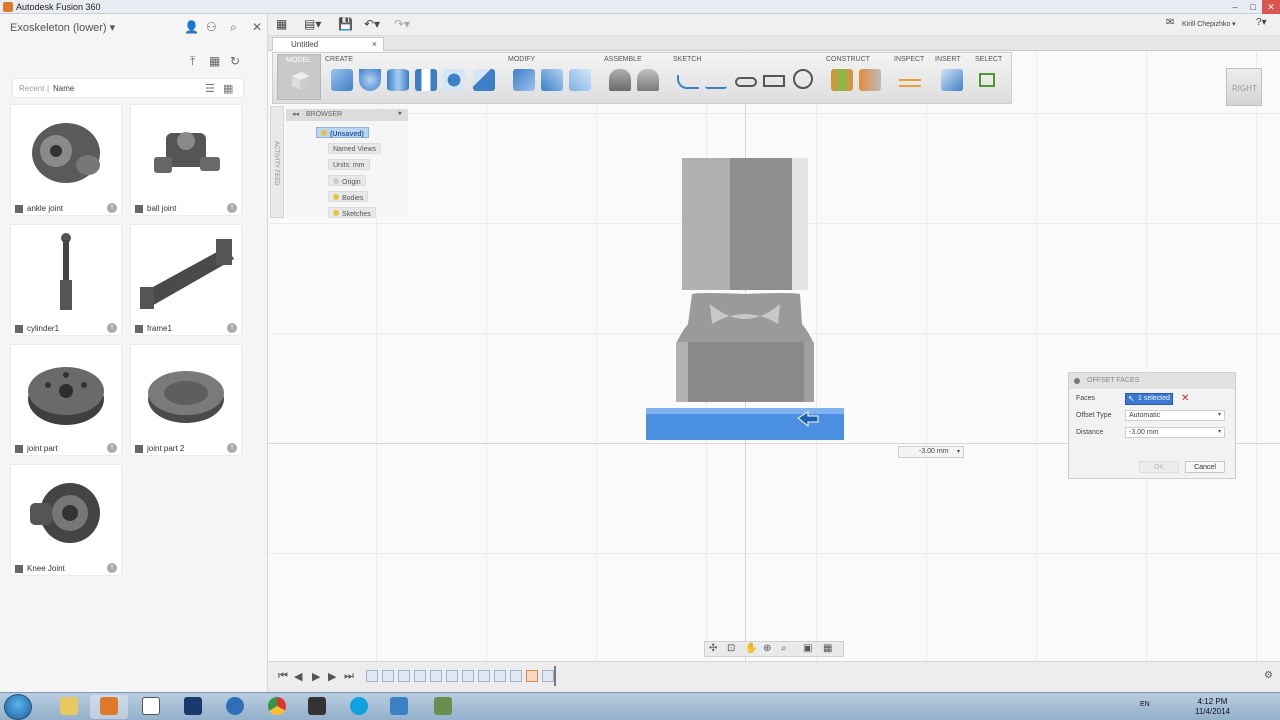 The image size is (1280, 720). What do you see at coordinates (1271, 7) in the screenshot?
I see `close-window-button: ✕` at bounding box center [1271, 7].